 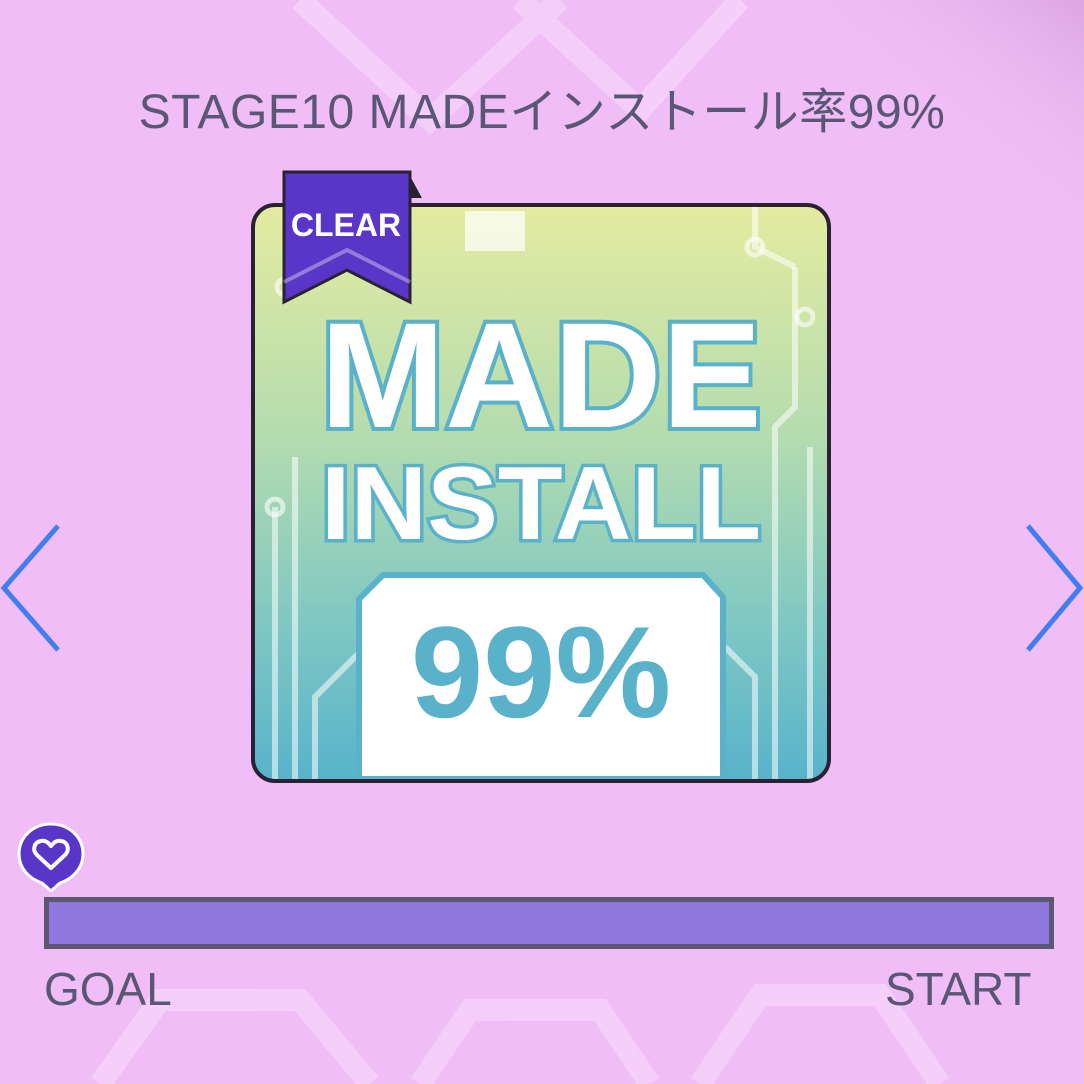 I want to click on chevron-left-icon, so click(x=35, y=590).